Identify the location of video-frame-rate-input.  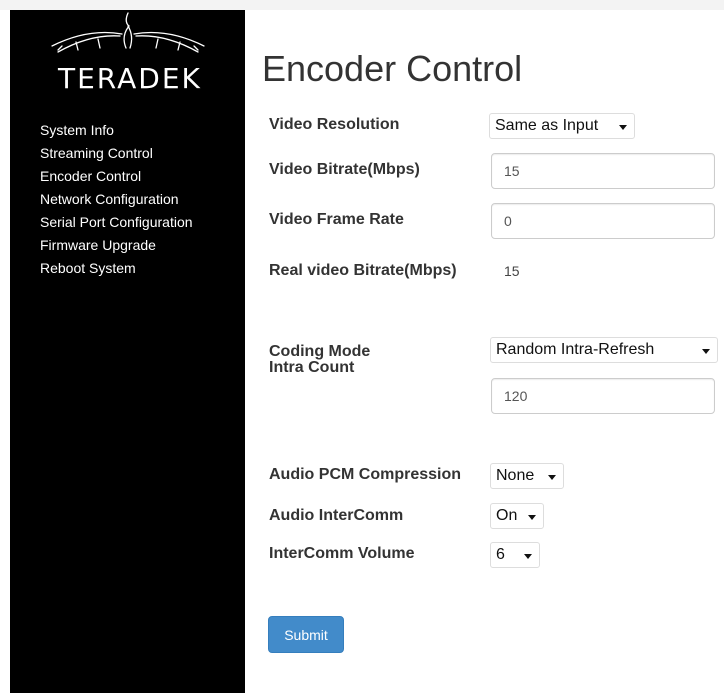
(603, 221).